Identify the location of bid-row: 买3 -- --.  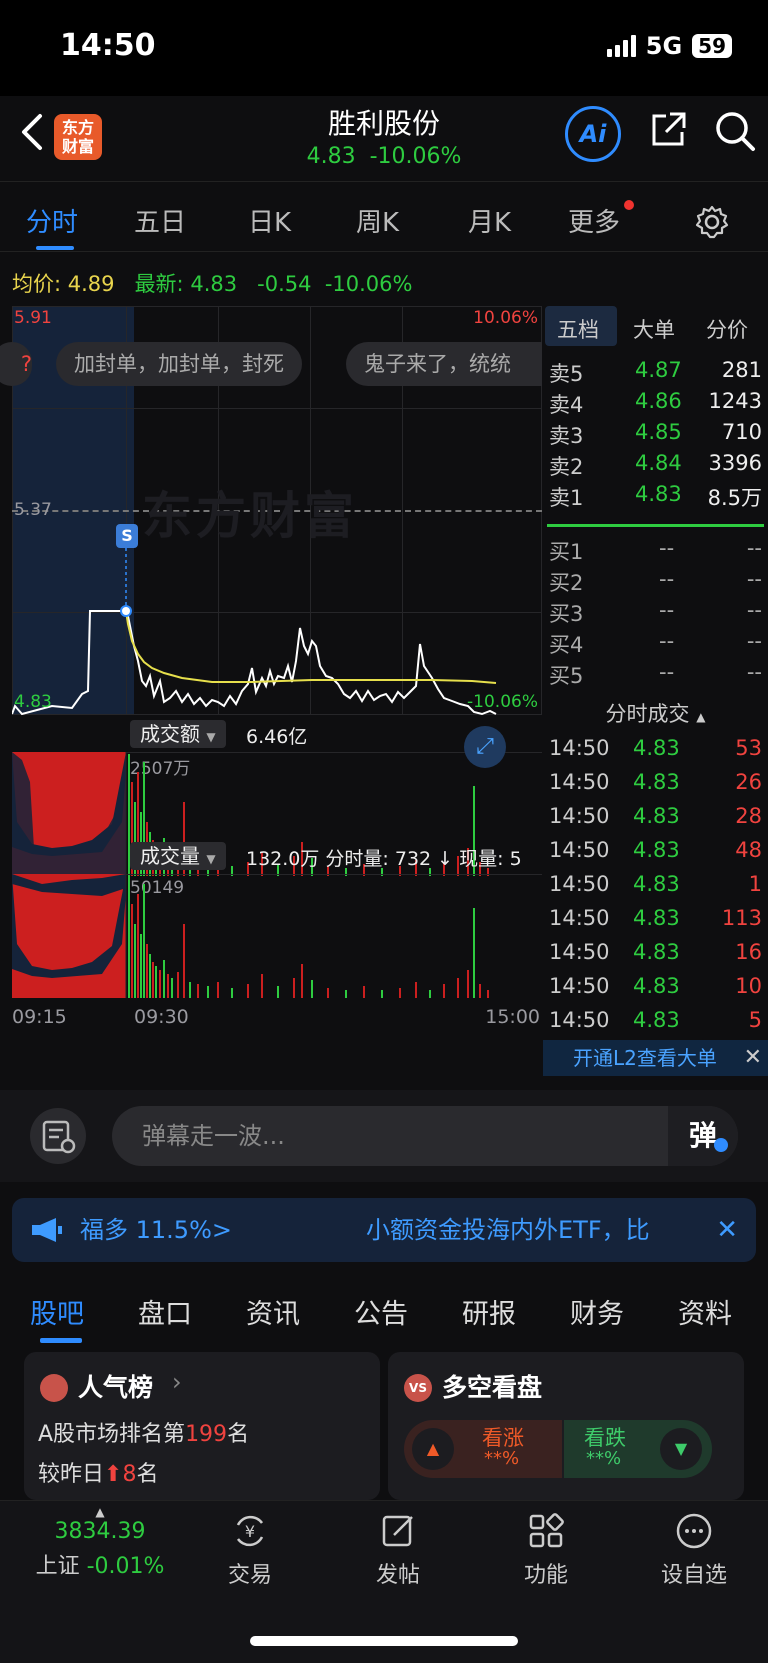
(655, 612).